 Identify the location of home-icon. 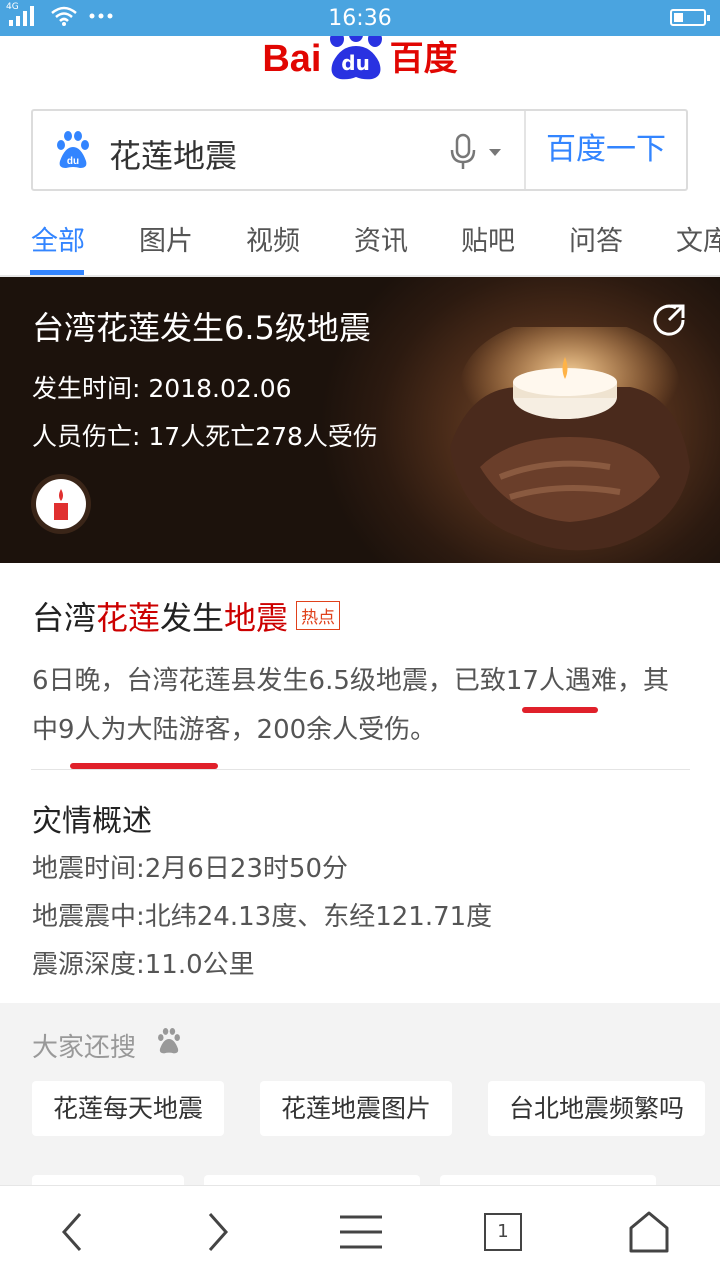
(649, 1232).